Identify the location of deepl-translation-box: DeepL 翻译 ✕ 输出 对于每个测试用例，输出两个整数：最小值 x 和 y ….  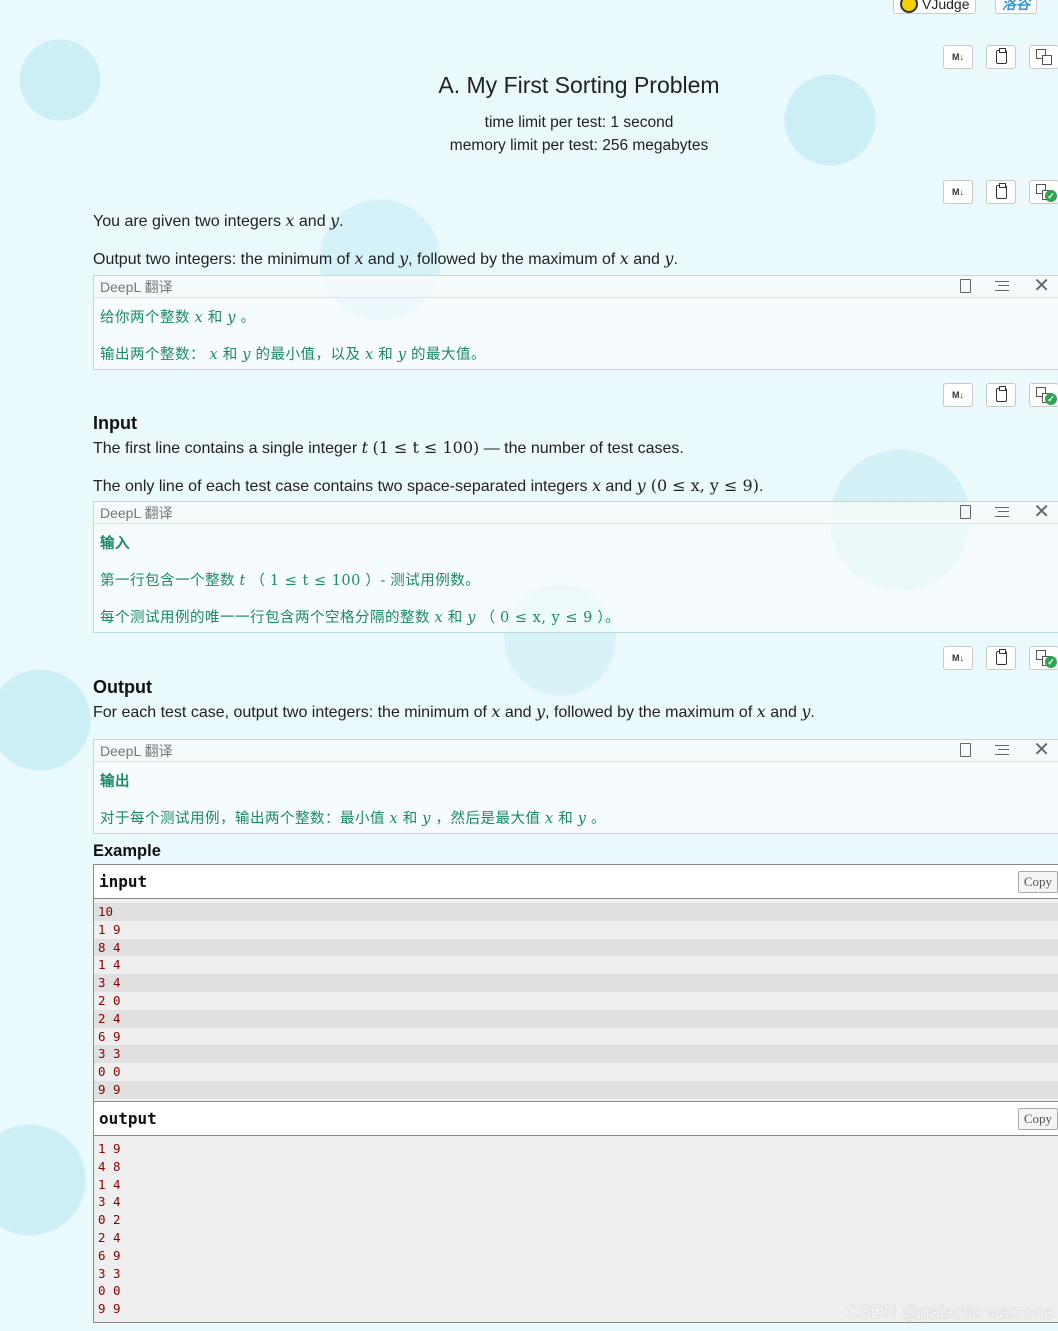
(575, 786).